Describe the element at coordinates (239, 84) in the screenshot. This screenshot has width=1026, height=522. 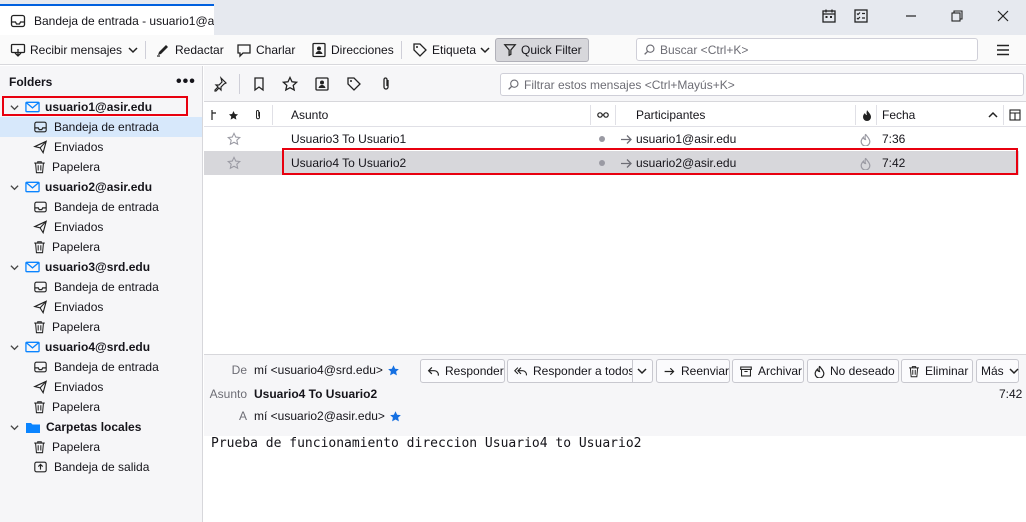
I see `filter-separator` at that location.